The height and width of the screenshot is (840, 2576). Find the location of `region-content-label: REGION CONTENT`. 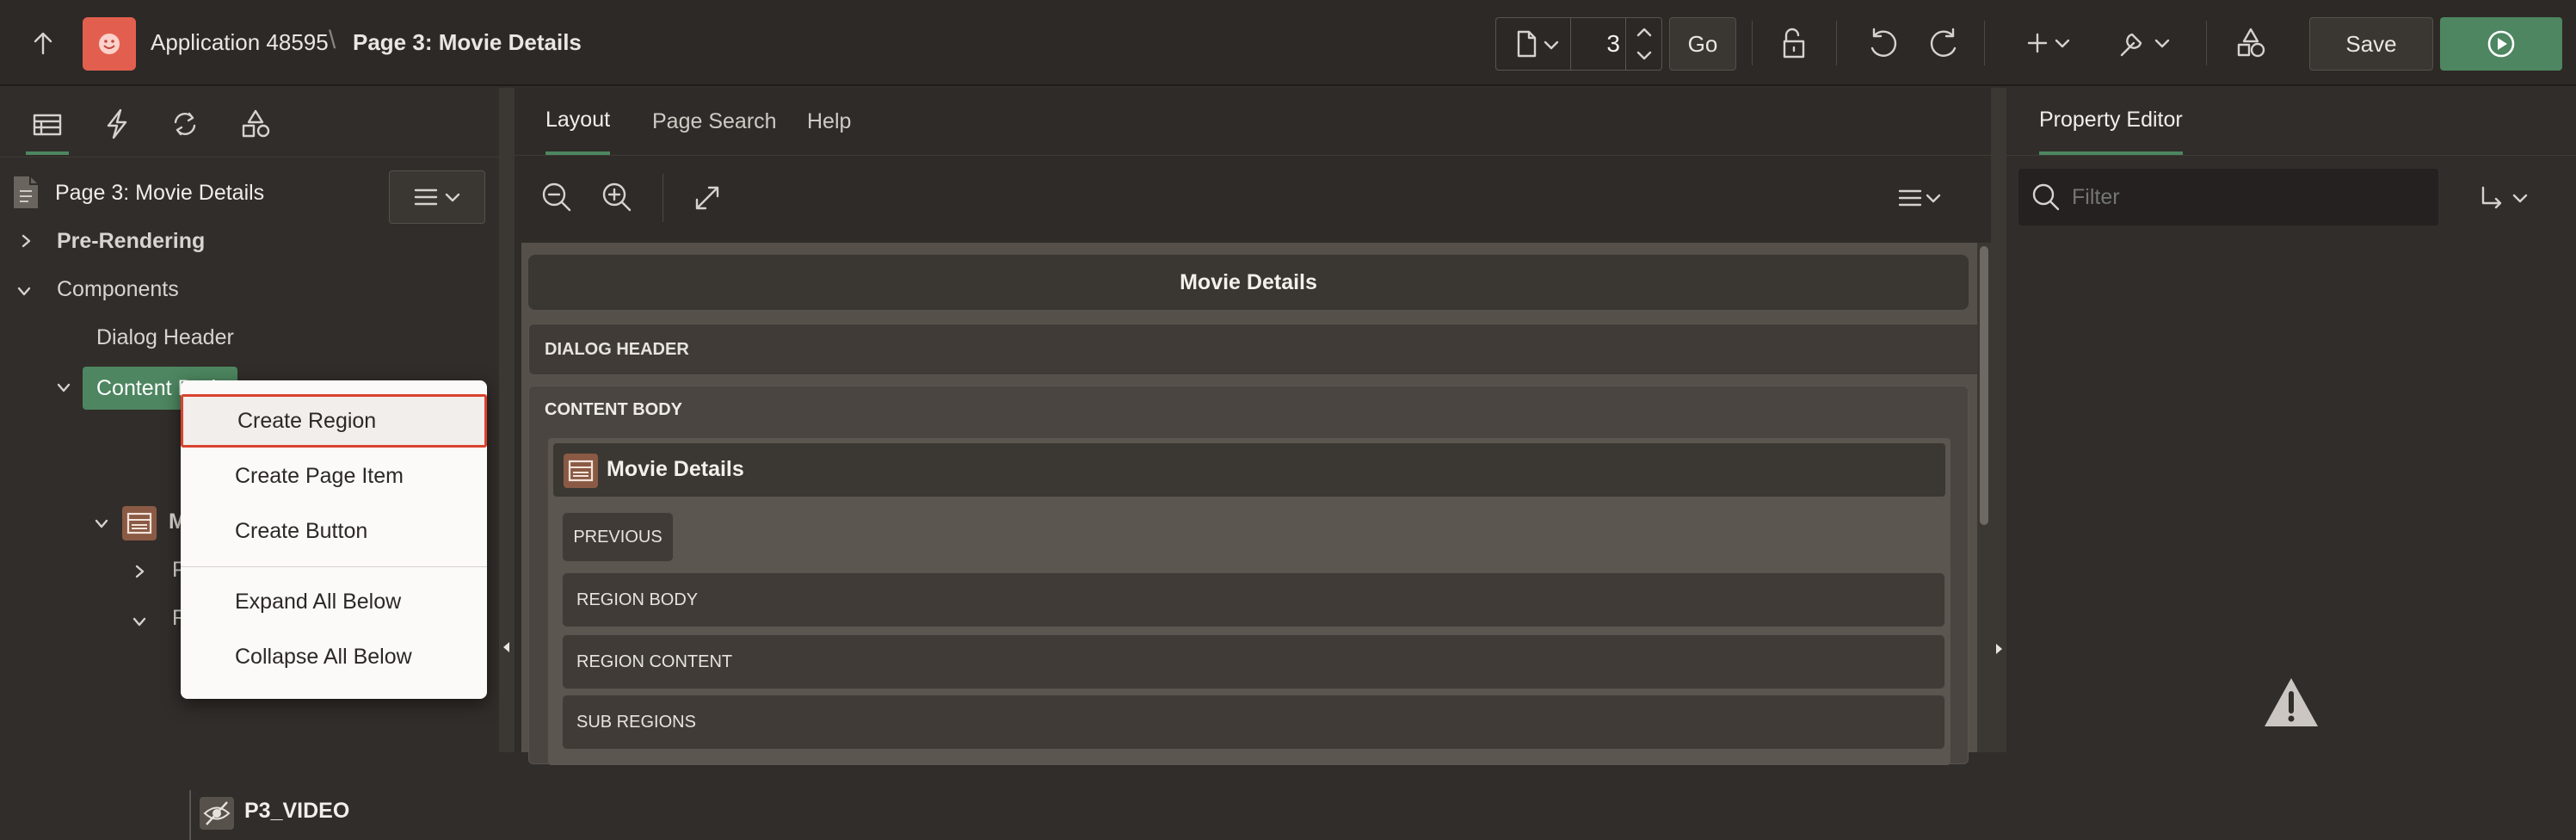

region-content-label: REGION CONTENT is located at coordinates (654, 661).